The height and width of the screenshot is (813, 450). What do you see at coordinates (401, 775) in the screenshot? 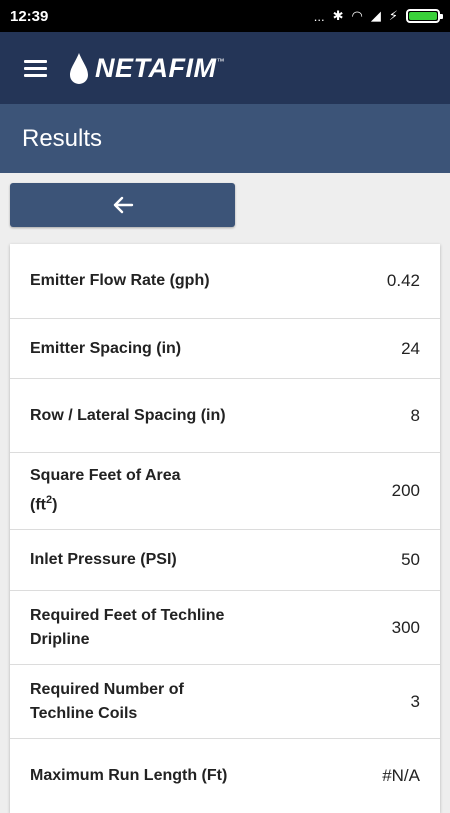
I see `row-value: #N/A` at bounding box center [401, 775].